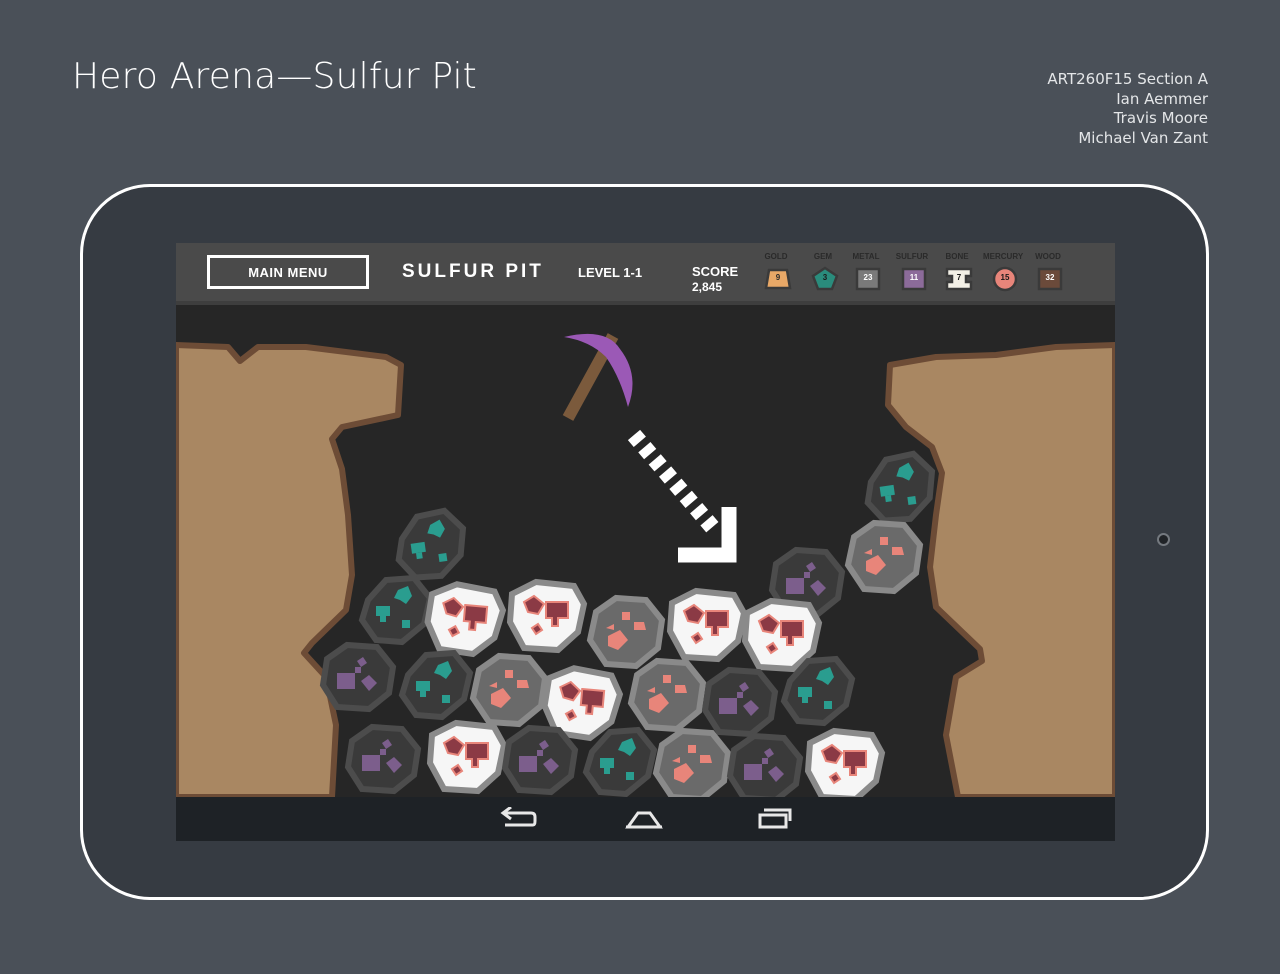 The width and height of the screenshot is (1280, 974). I want to click on resource-gold-count: 9, so click(778, 277).